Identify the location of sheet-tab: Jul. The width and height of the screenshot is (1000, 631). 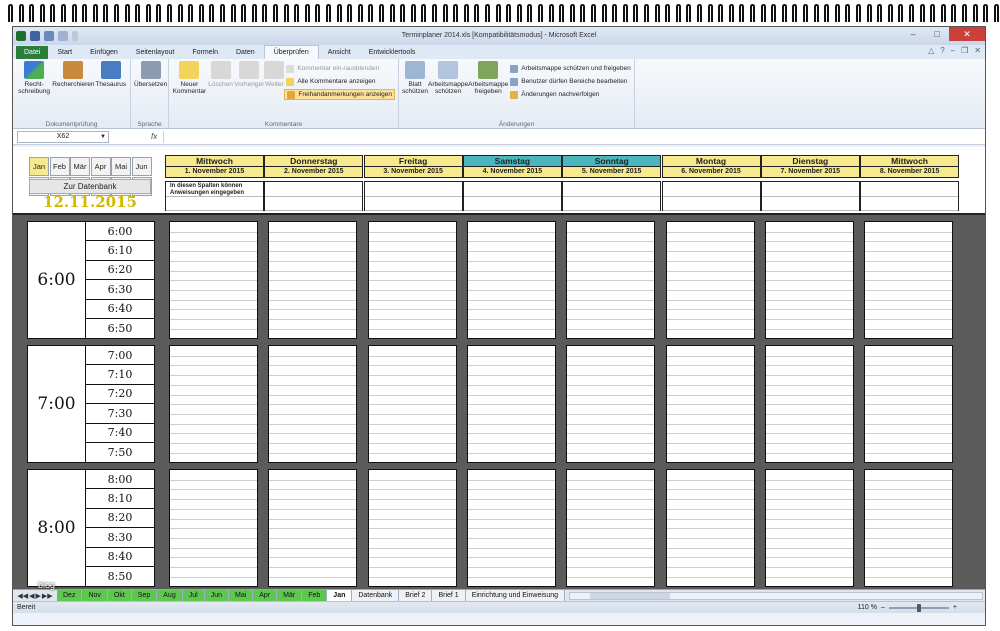
(193, 595).